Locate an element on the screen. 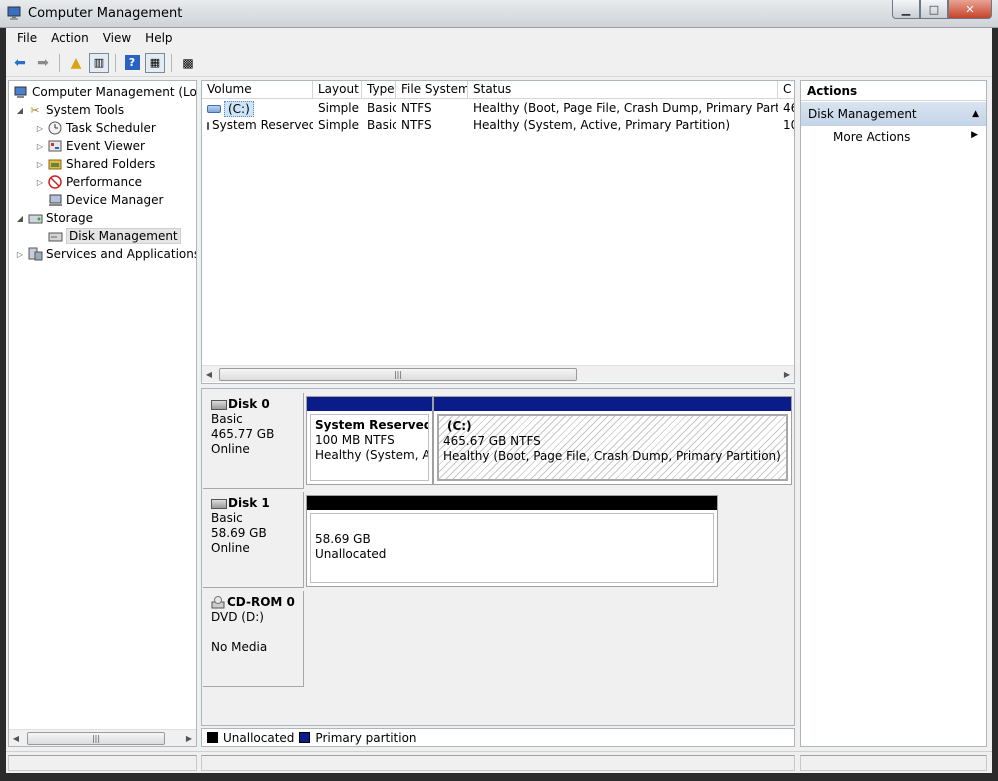  storage-icon is located at coordinates (35, 218).